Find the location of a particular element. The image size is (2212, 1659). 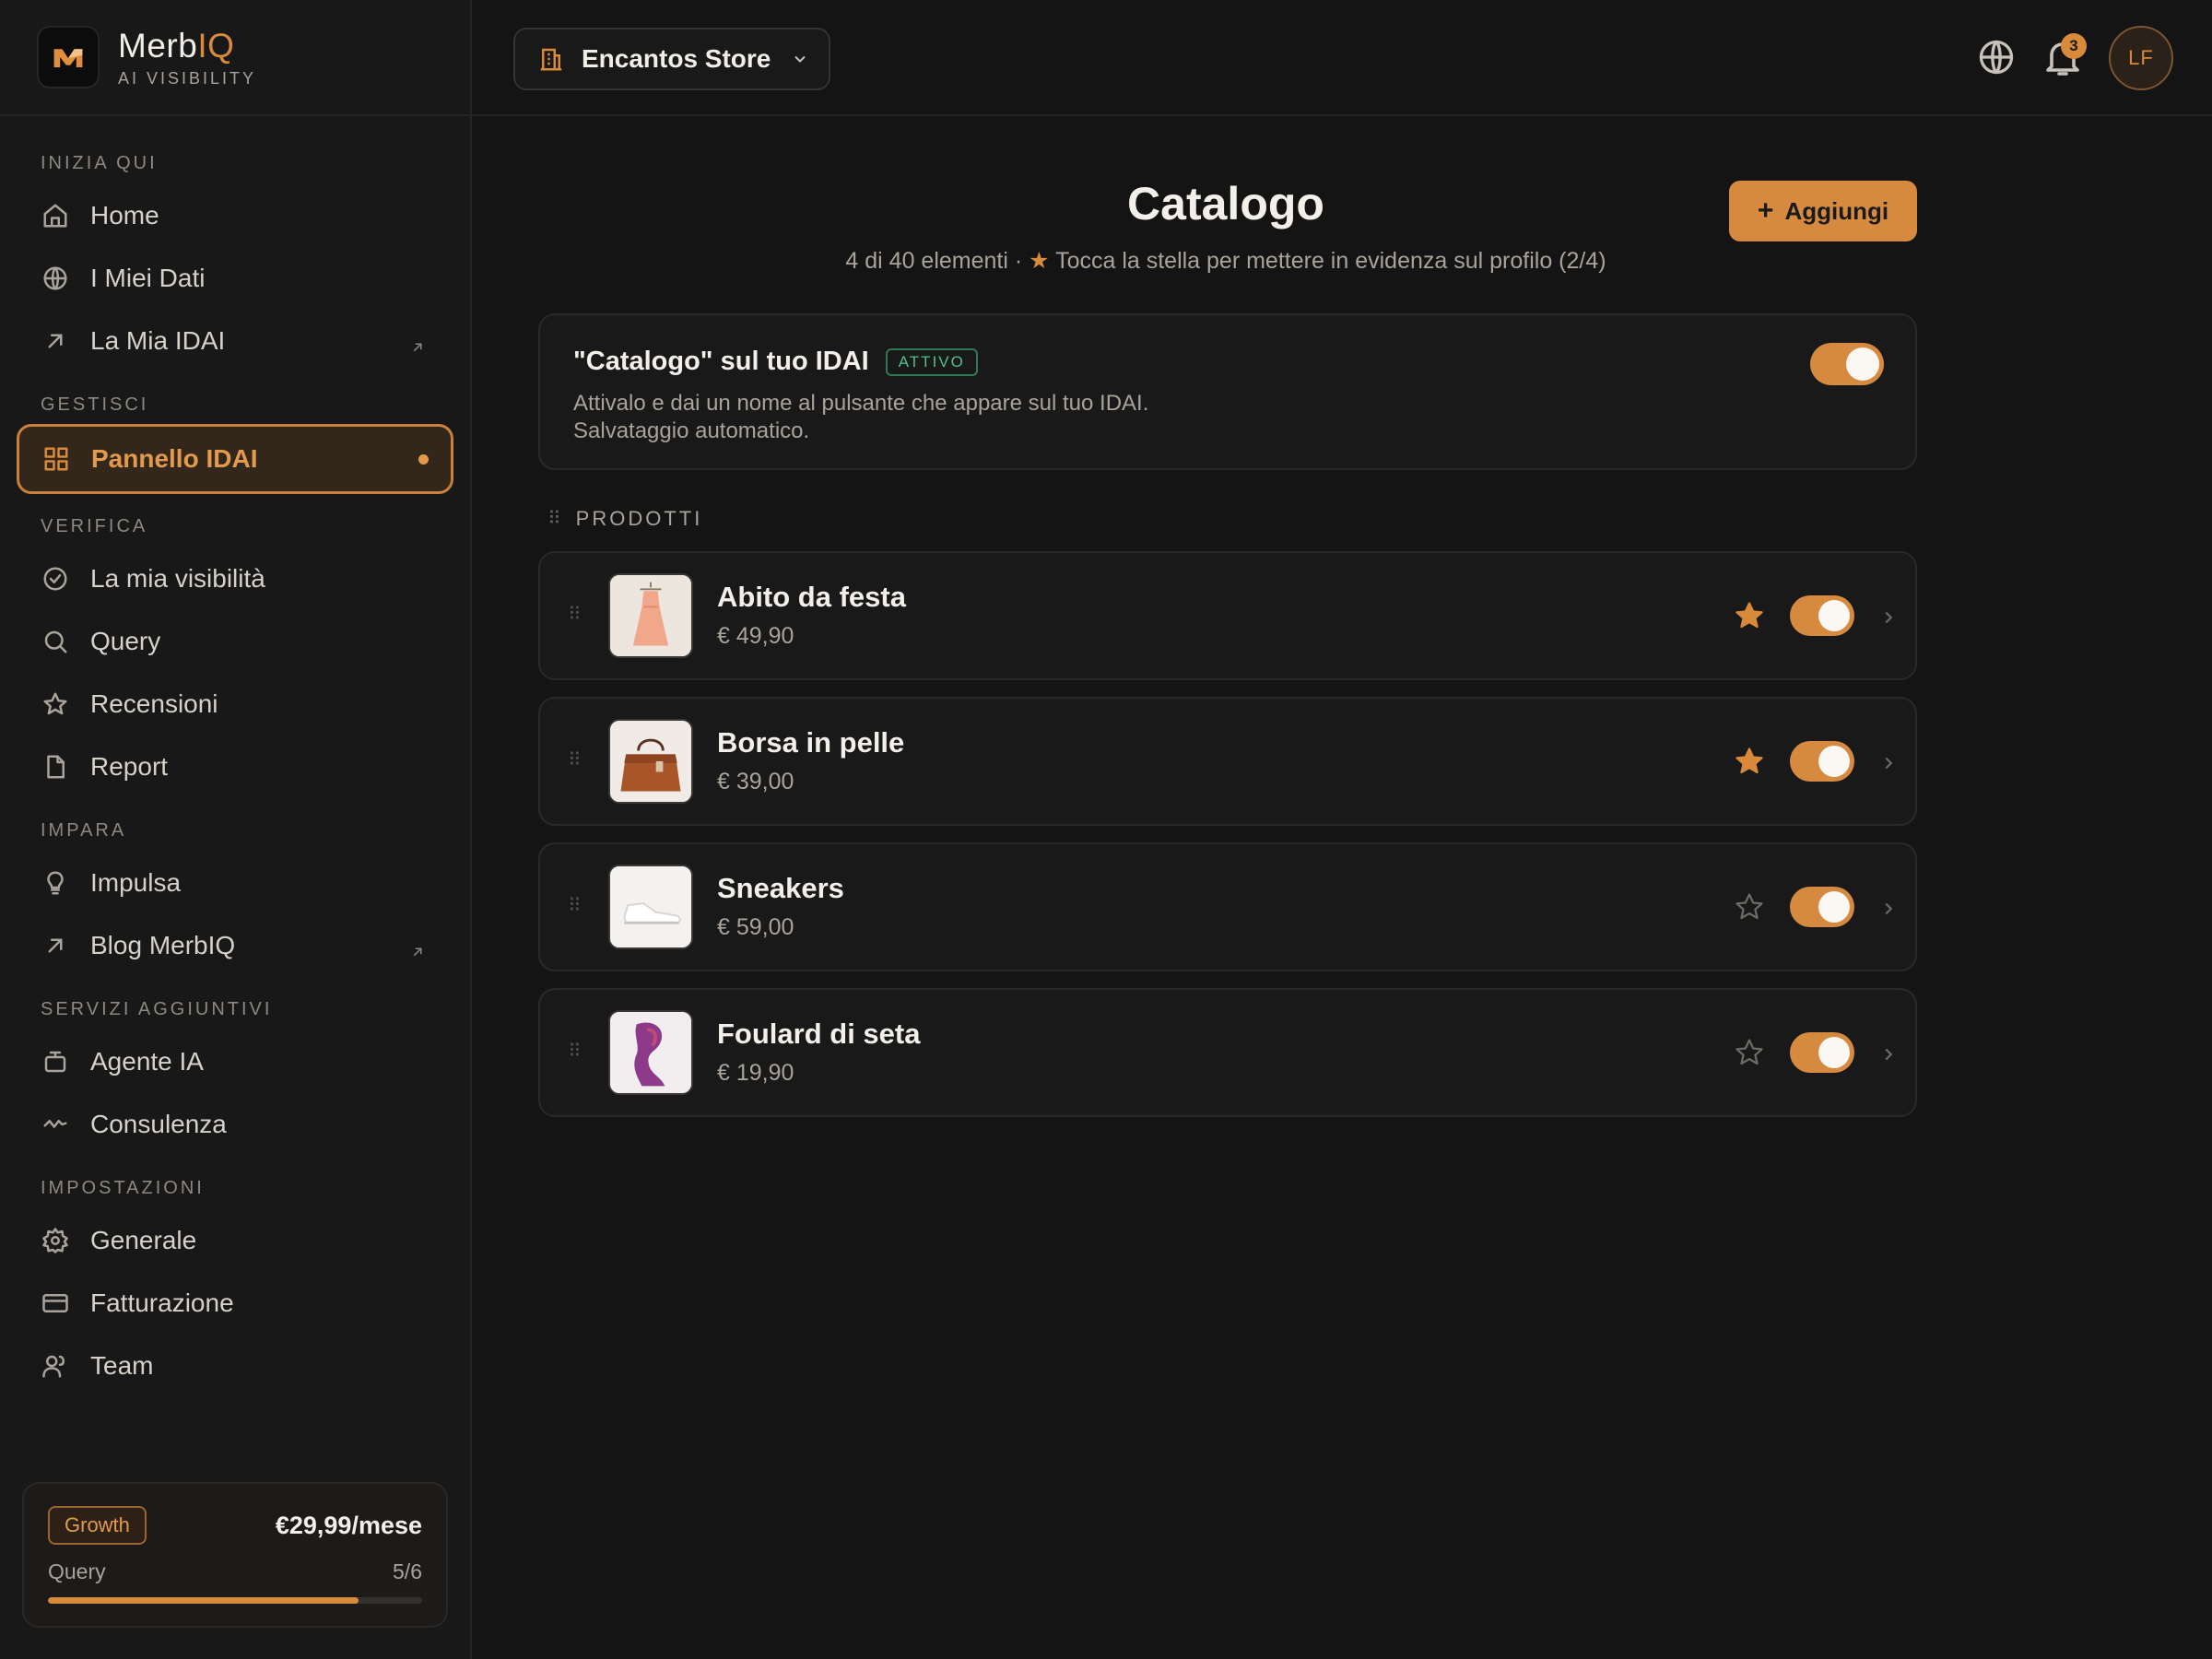

section-title-impostazioni: IMPOSTAZIONI is located at coordinates (123, 1188).